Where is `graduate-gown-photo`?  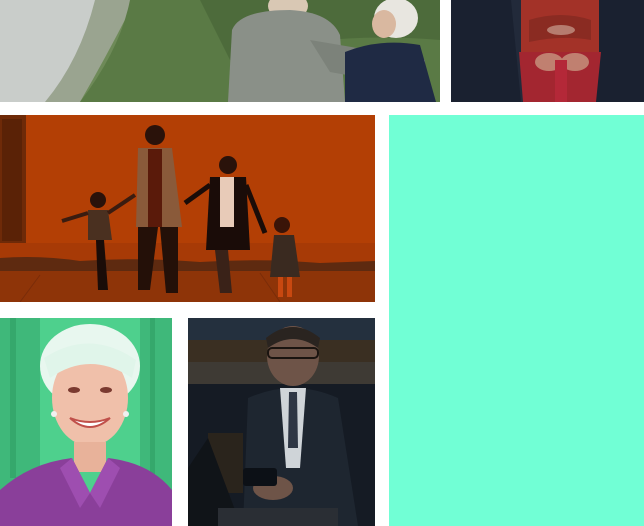
graduate-gown-photo is located at coordinates (547, 51).